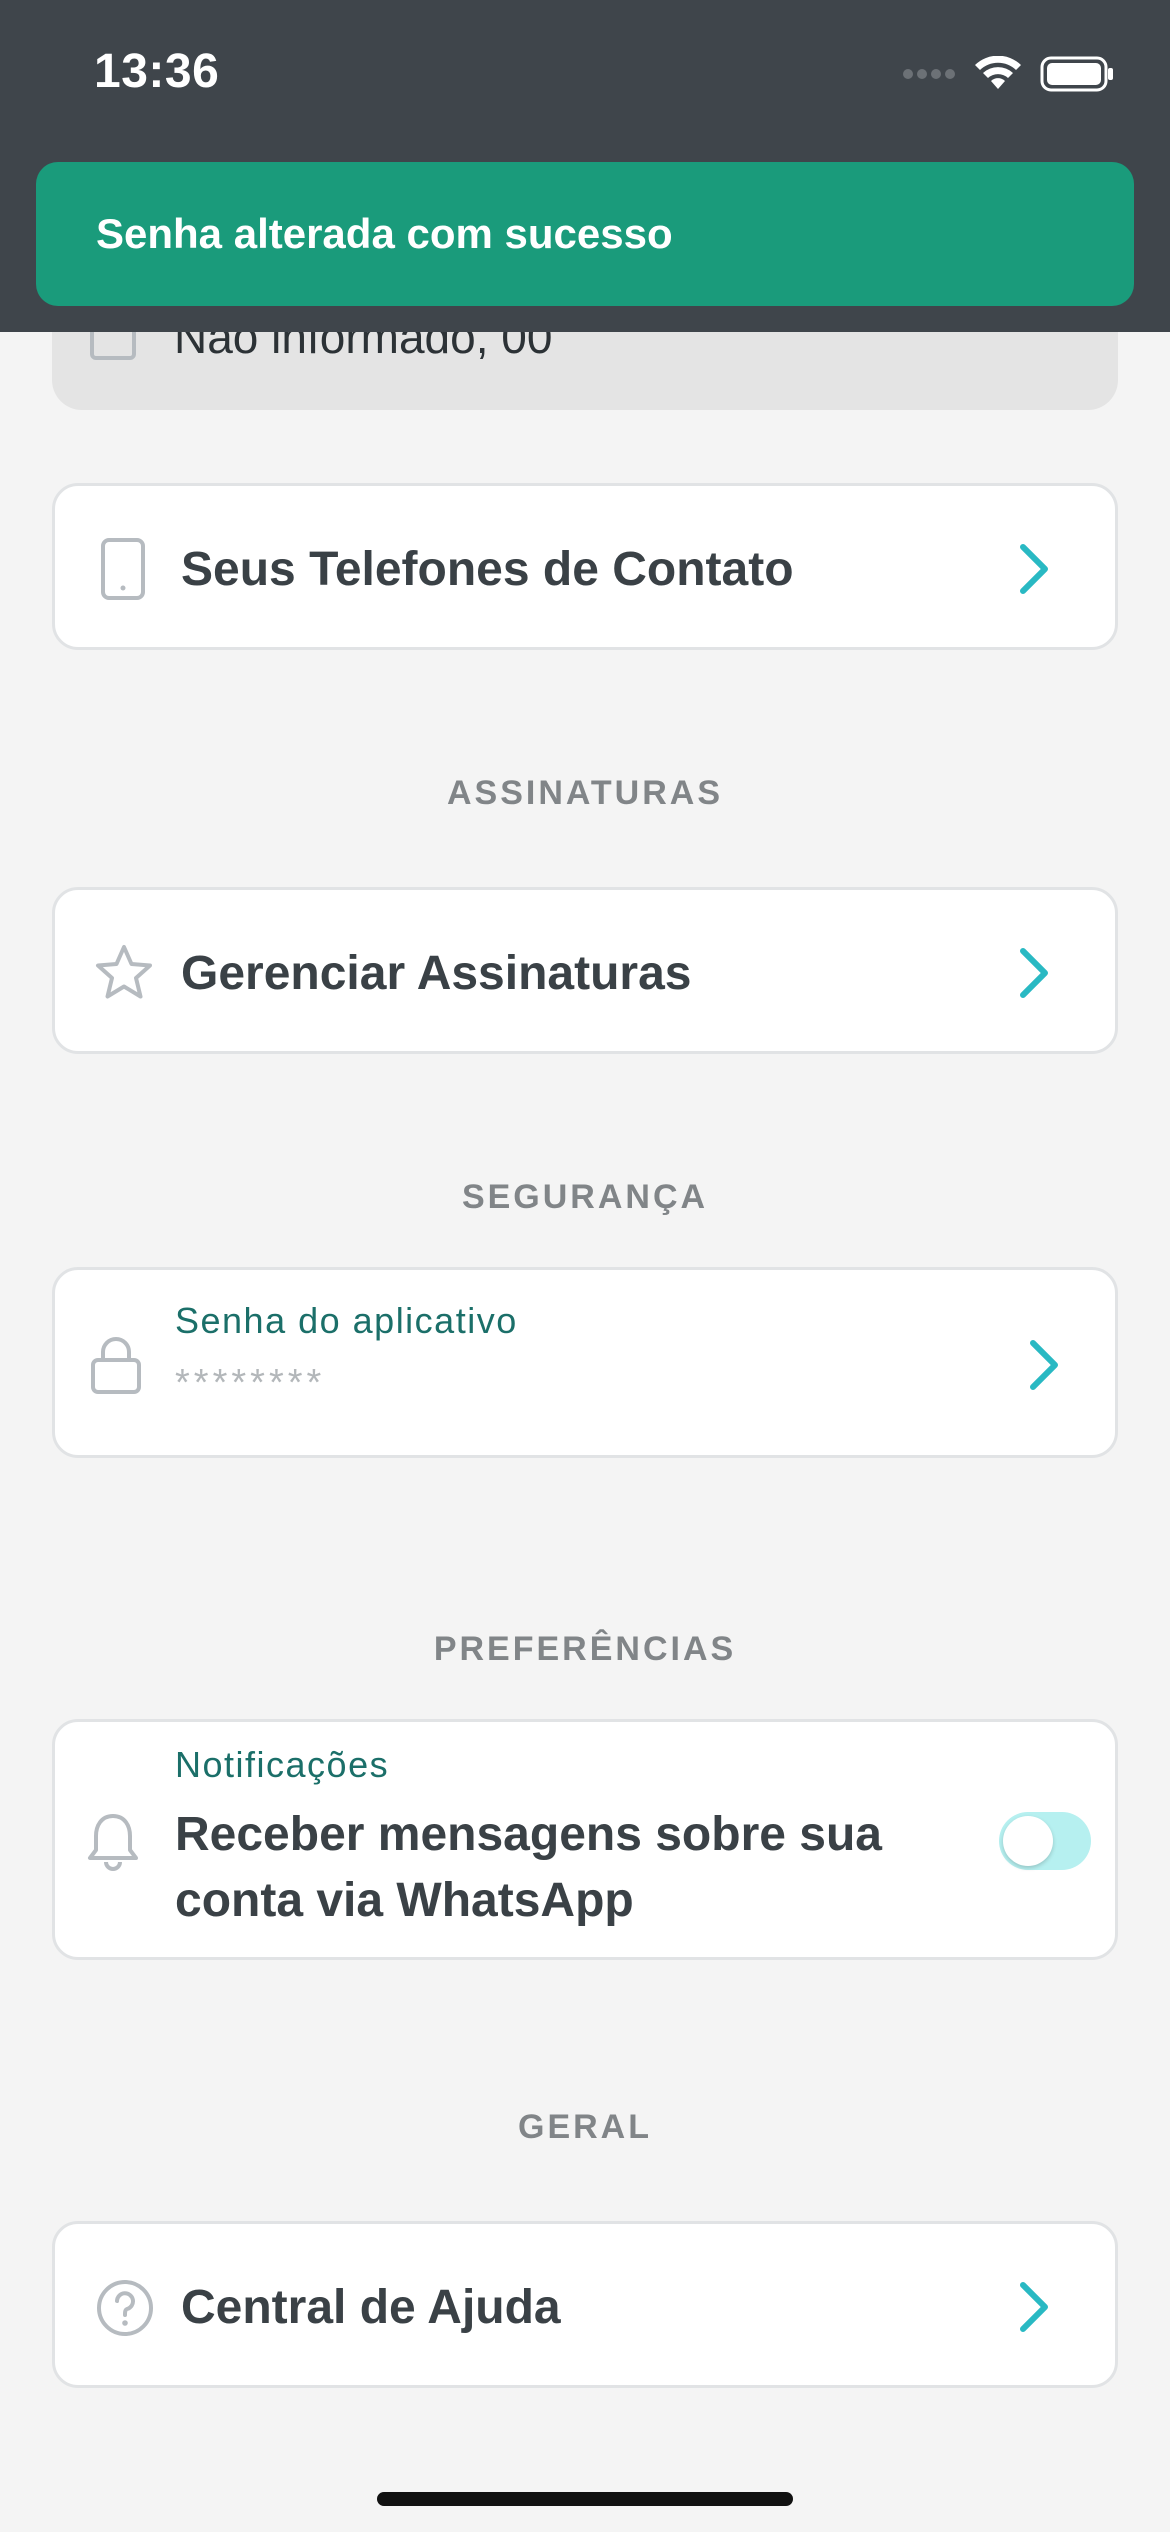  What do you see at coordinates (585, 1649) in the screenshot?
I see `section-title-preferences: PREFERÊNCIAS` at bounding box center [585, 1649].